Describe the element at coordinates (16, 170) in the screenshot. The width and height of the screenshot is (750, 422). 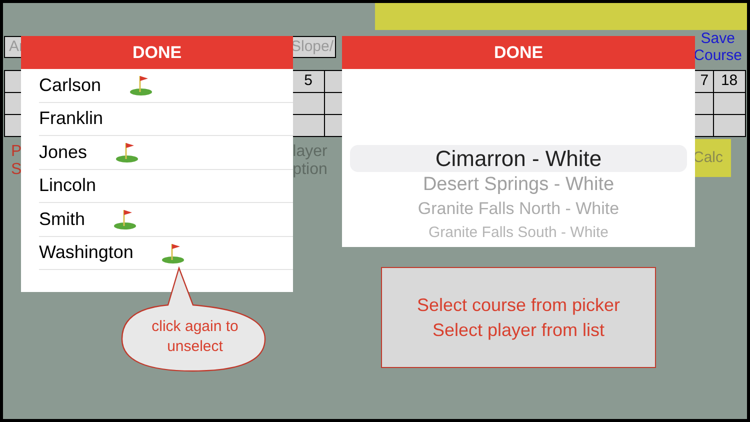
I see `label-text: S` at that location.